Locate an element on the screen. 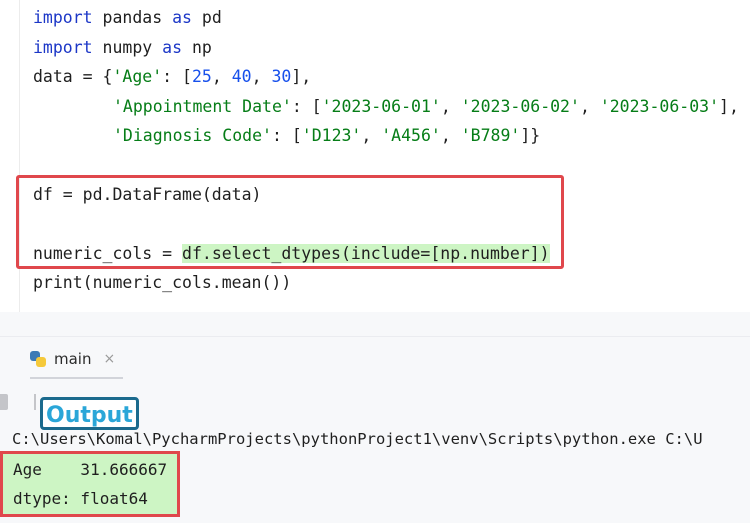 This screenshot has width=750, height=523. run-tab-label: main is located at coordinates (73, 359).